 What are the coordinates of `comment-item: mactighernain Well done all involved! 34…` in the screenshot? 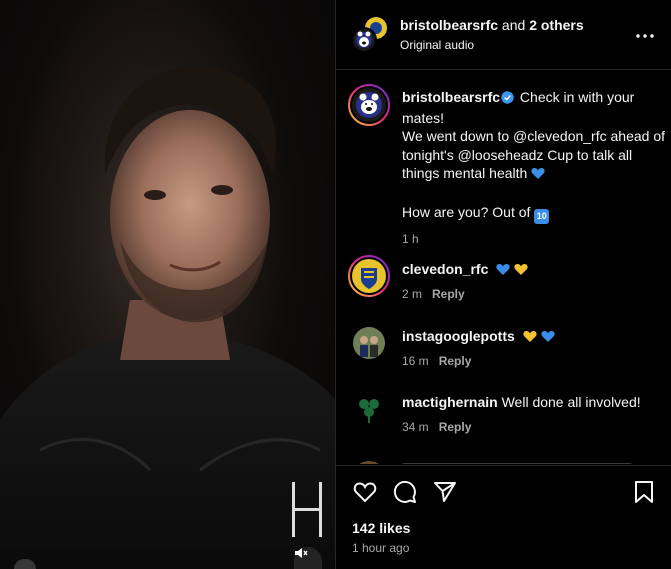 It's located at (505, 416).